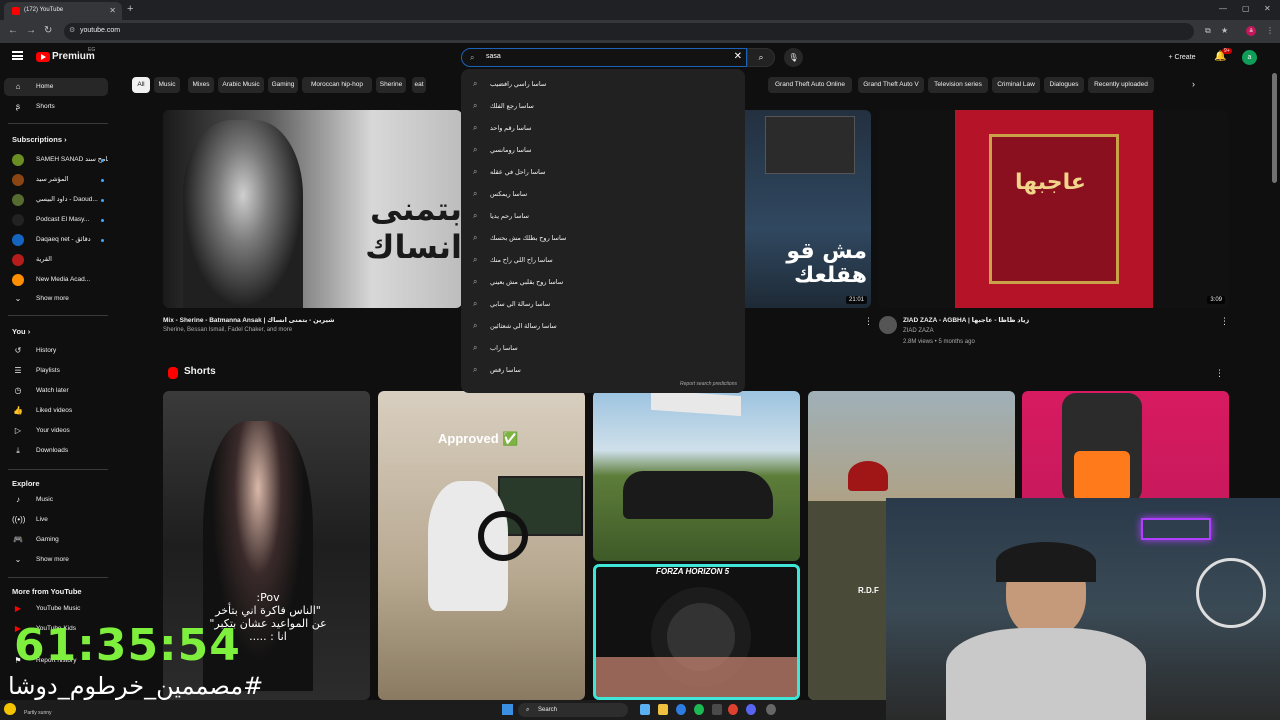 This screenshot has height=720, width=1280. I want to click on shorts-menu-icon: ⋮, so click(1219, 373).